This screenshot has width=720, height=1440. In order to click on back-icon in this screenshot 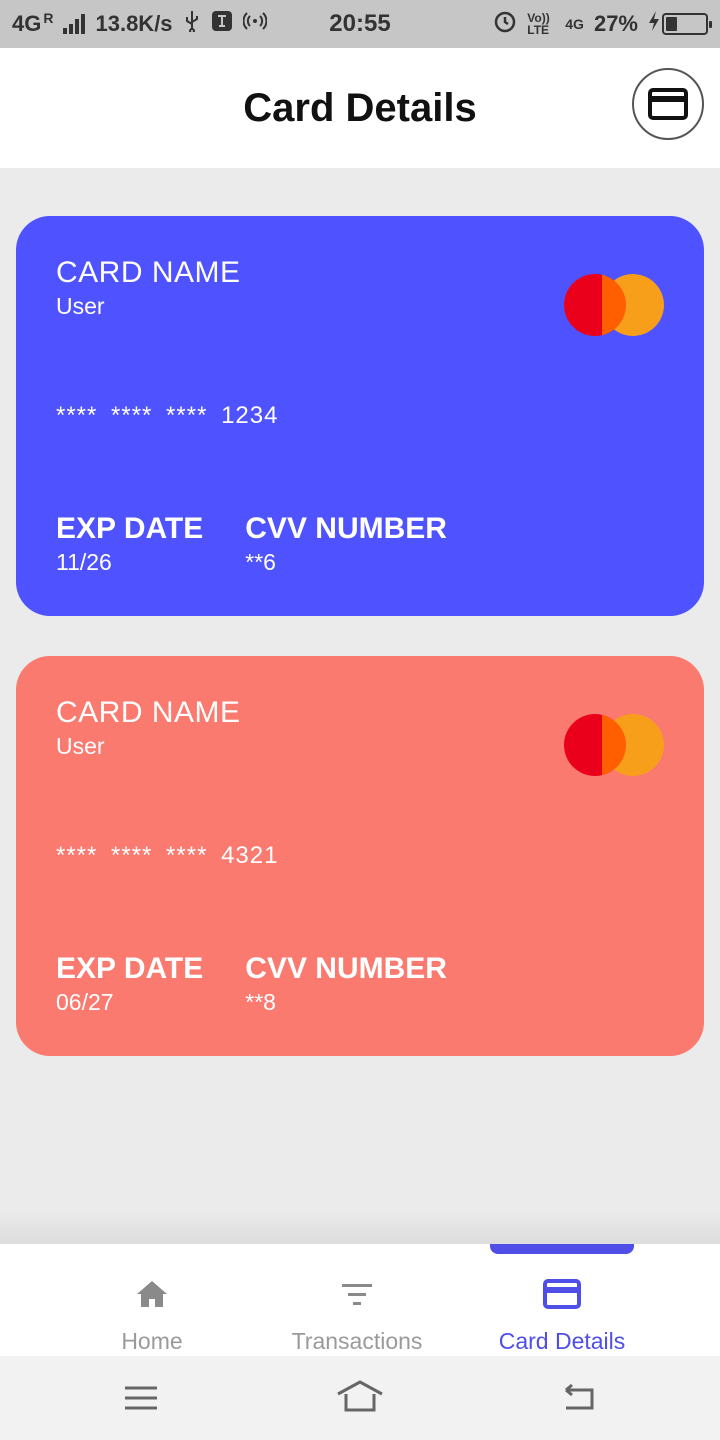, I will do `click(579, 1396)`.